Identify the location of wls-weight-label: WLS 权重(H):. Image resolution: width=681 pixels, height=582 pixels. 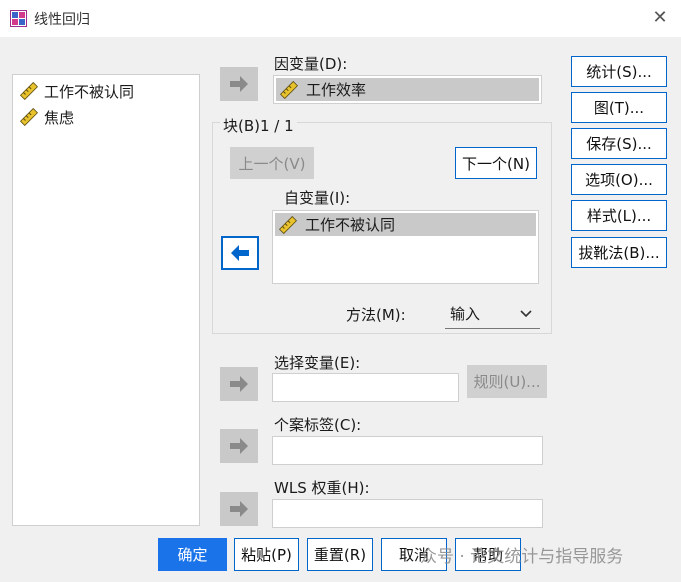
(322, 488).